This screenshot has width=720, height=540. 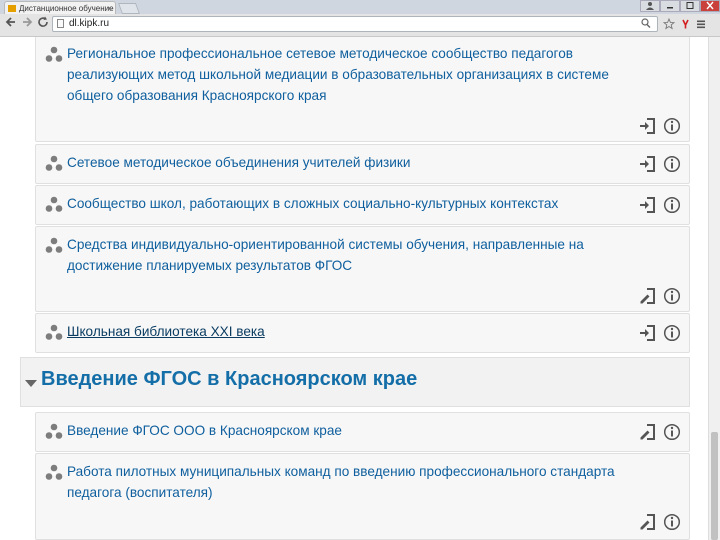 What do you see at coordinates (360, 7) in the screenshot?
I see `tab-strip: Дистанционное обучение ×` at bounding box center [360, 7].